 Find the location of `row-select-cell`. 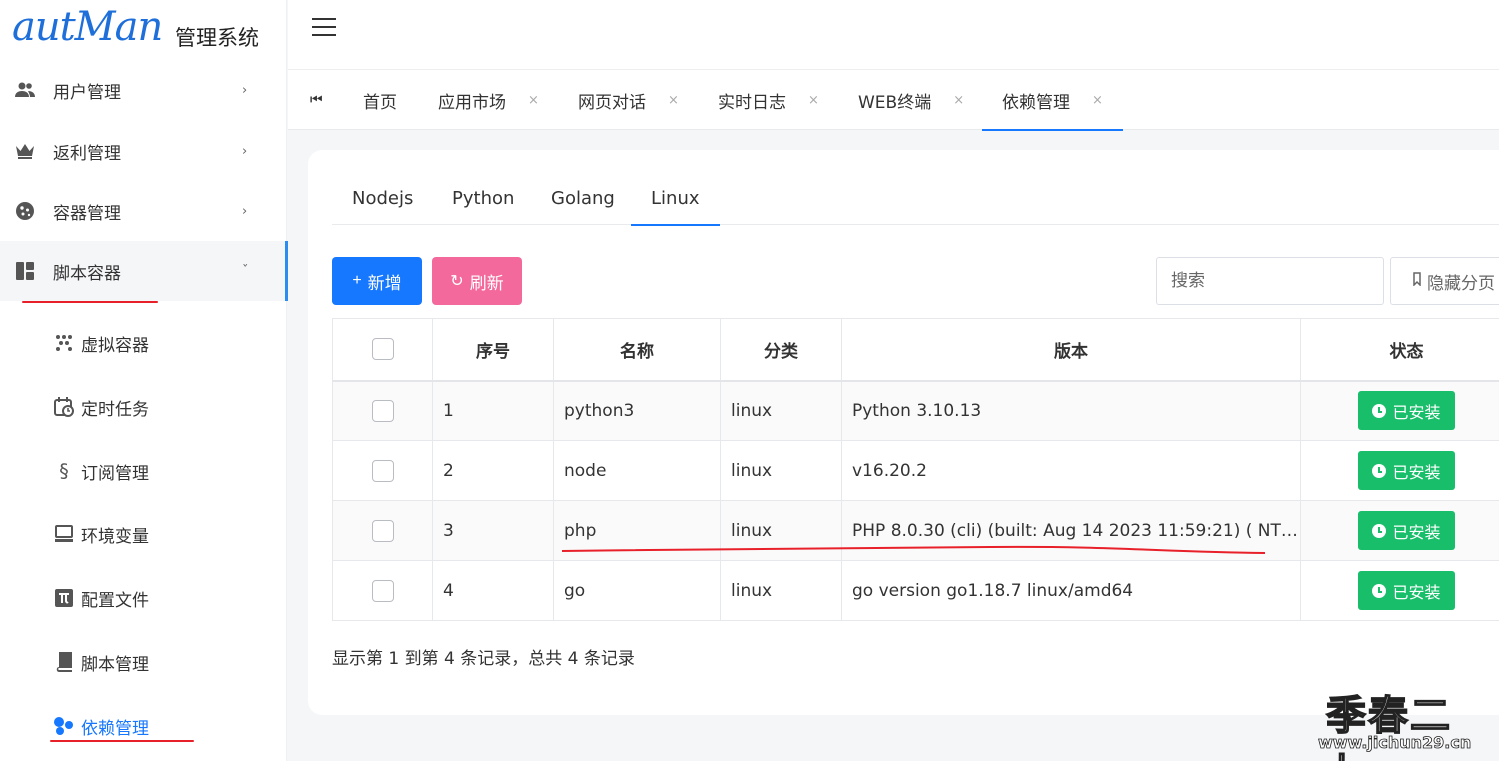

row-select-cell is located at coordinates (382, 530).